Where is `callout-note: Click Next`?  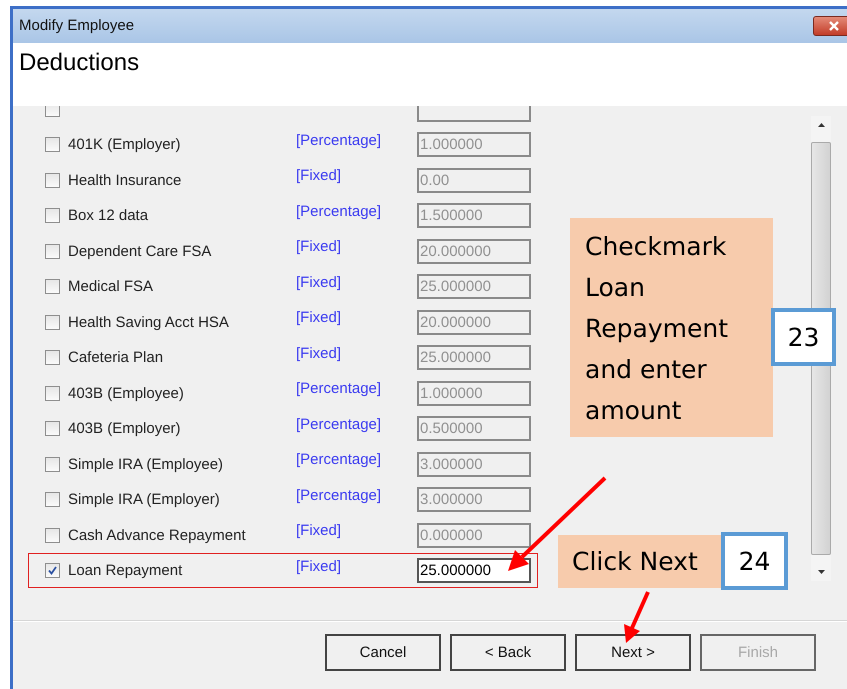 callout-note: Click Next is located at coordinates (640, 561).